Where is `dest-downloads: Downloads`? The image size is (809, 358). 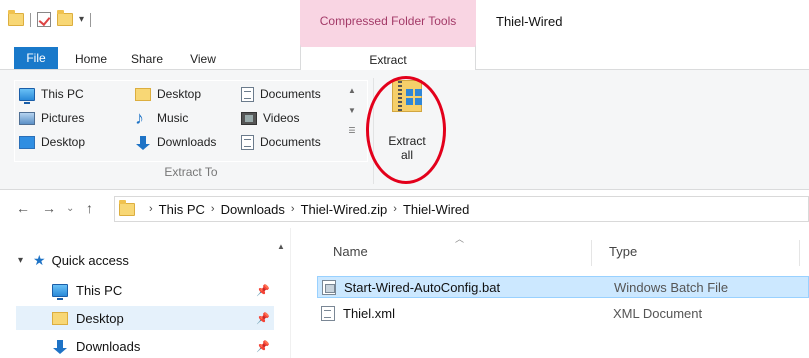 dest-downloads: Downloads is located at coordinates (175, 142).